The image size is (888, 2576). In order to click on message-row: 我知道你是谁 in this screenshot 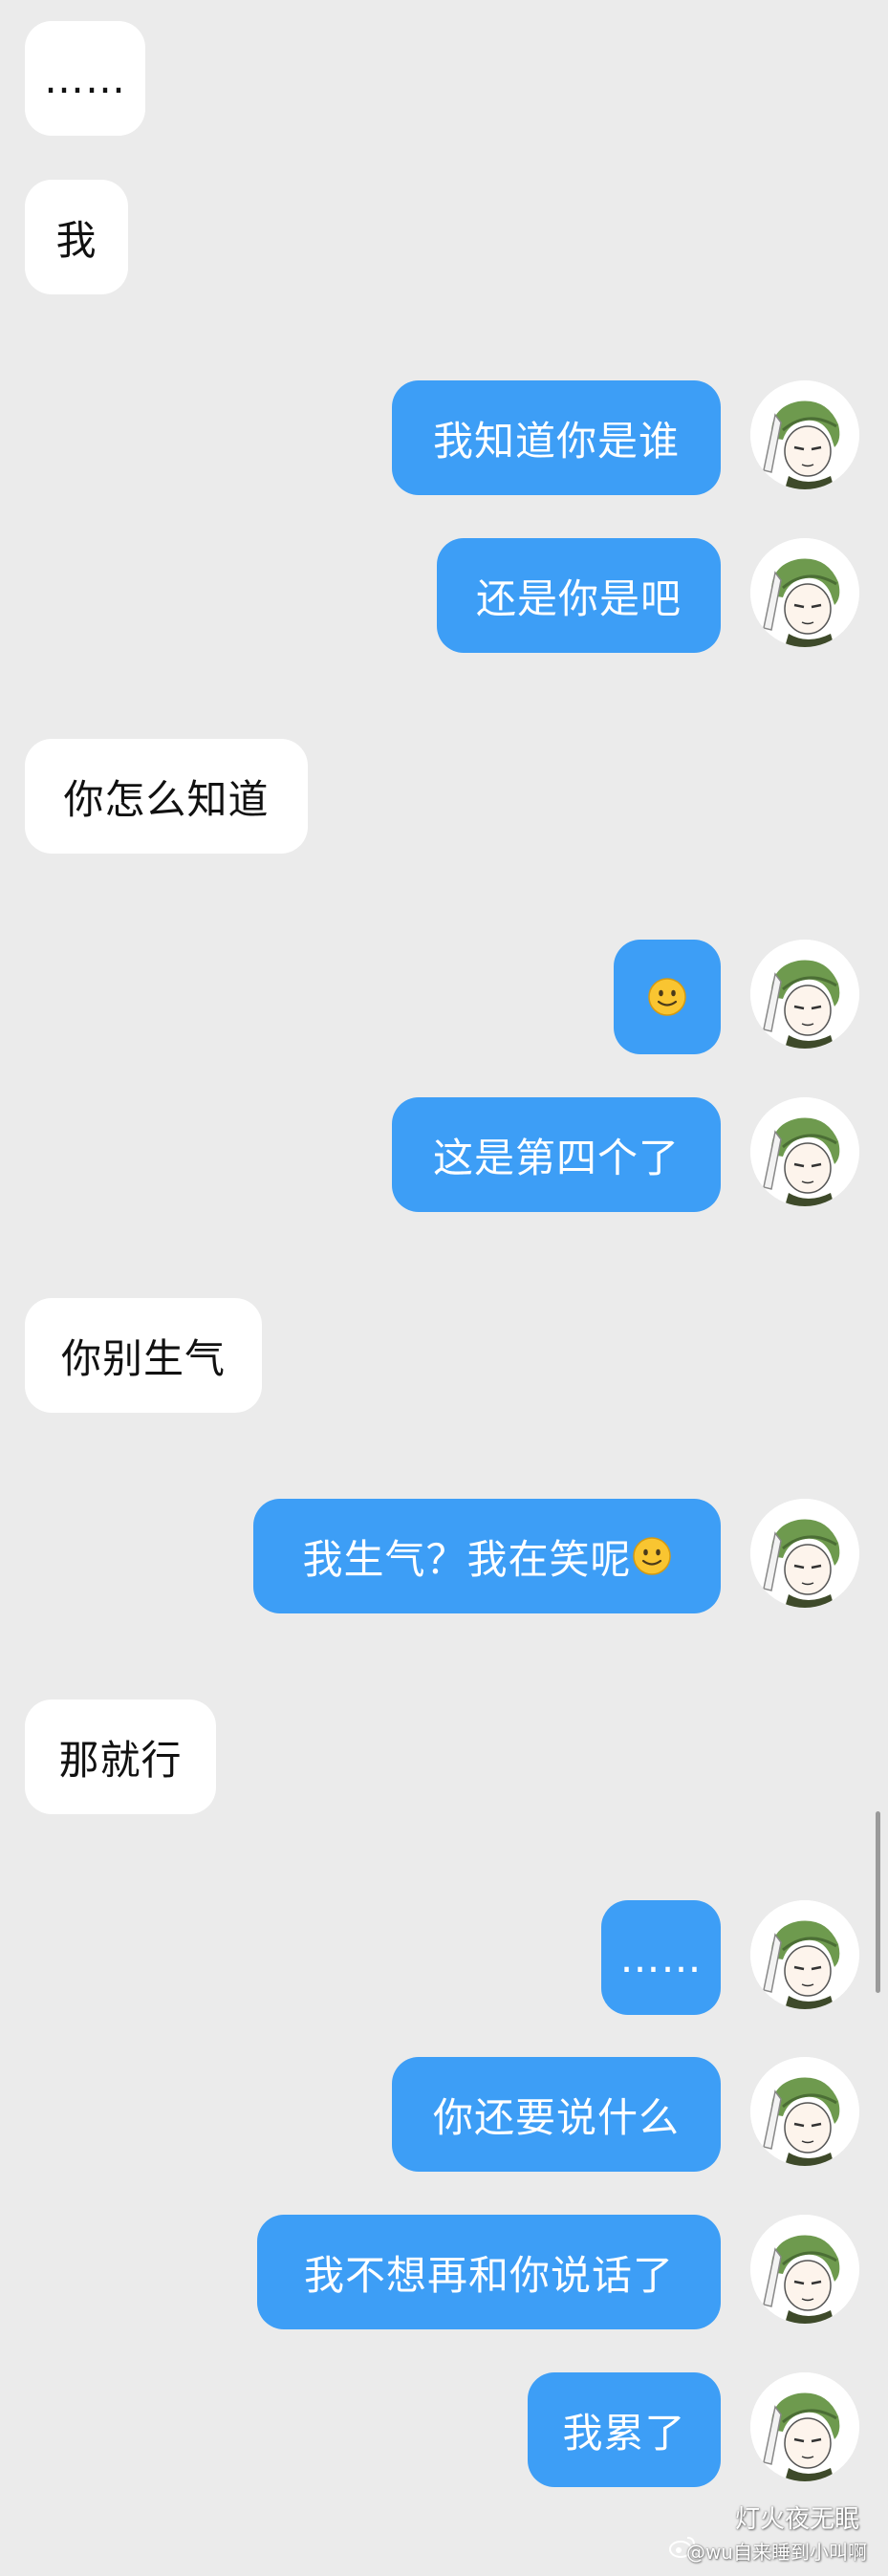, I will do `click(444, 438)`.